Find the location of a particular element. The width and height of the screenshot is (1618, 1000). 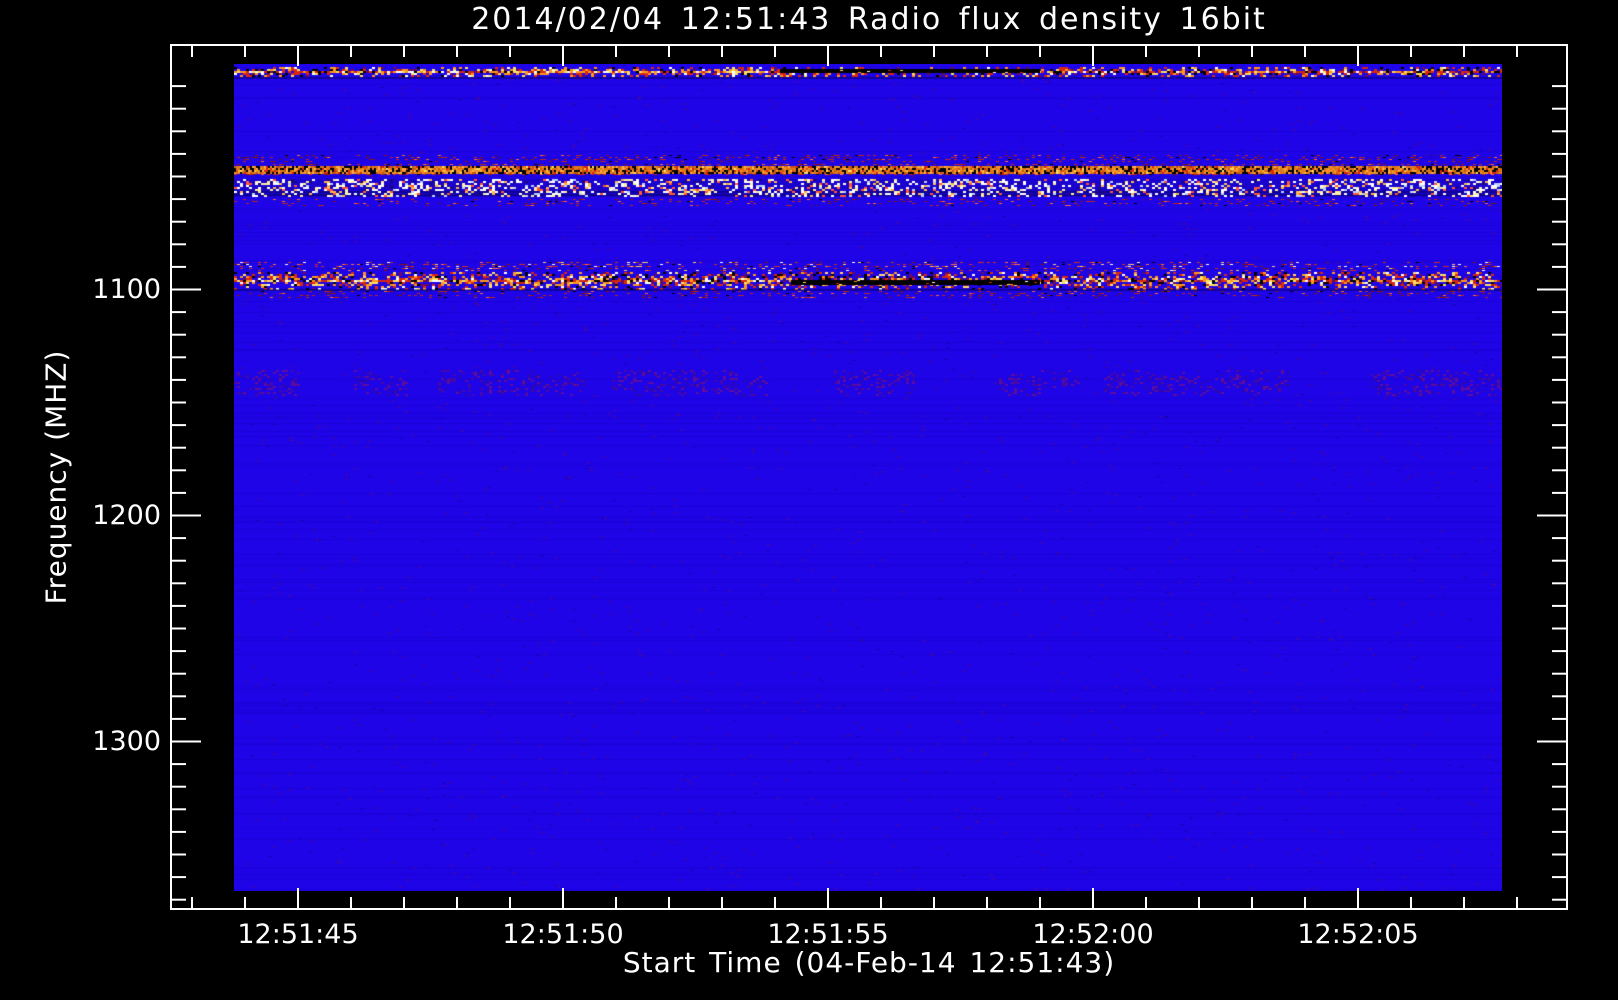

x-axis-label: Start Time (04-Feb-14 12:51:43) is located at coordinates (869, 962).